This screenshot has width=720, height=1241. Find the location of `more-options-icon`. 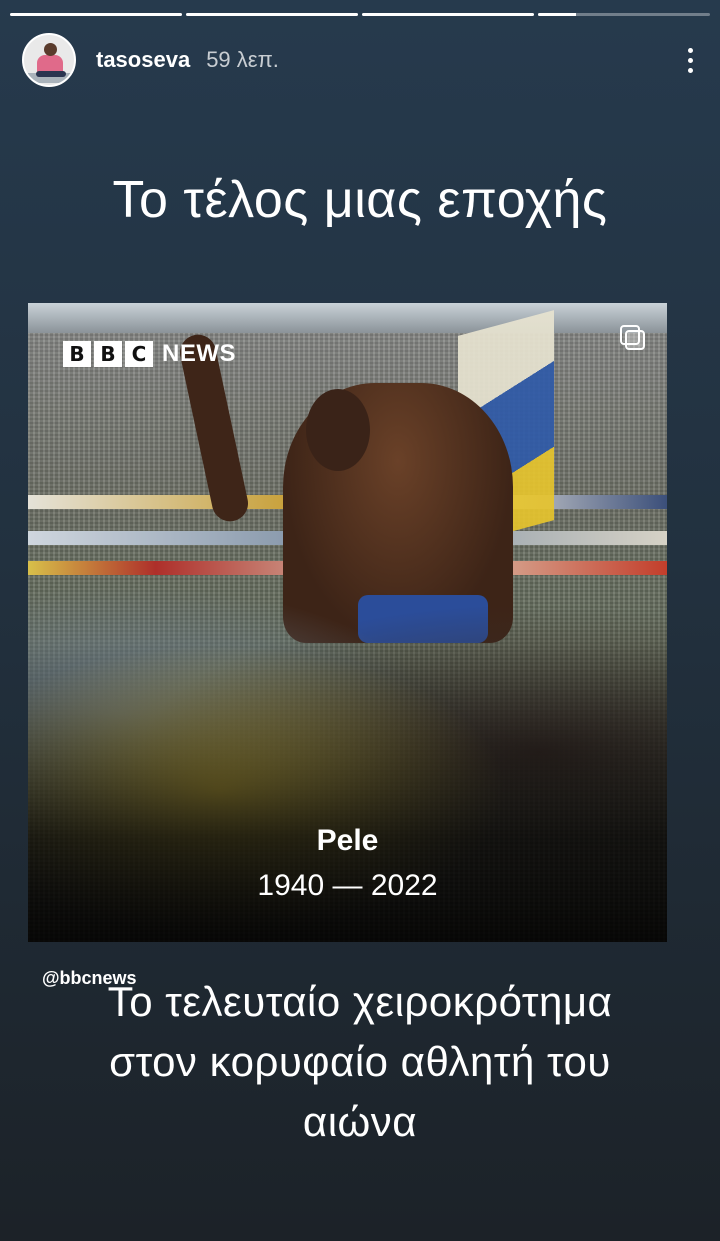

more-options-icon is located at coordinates (690, 60).